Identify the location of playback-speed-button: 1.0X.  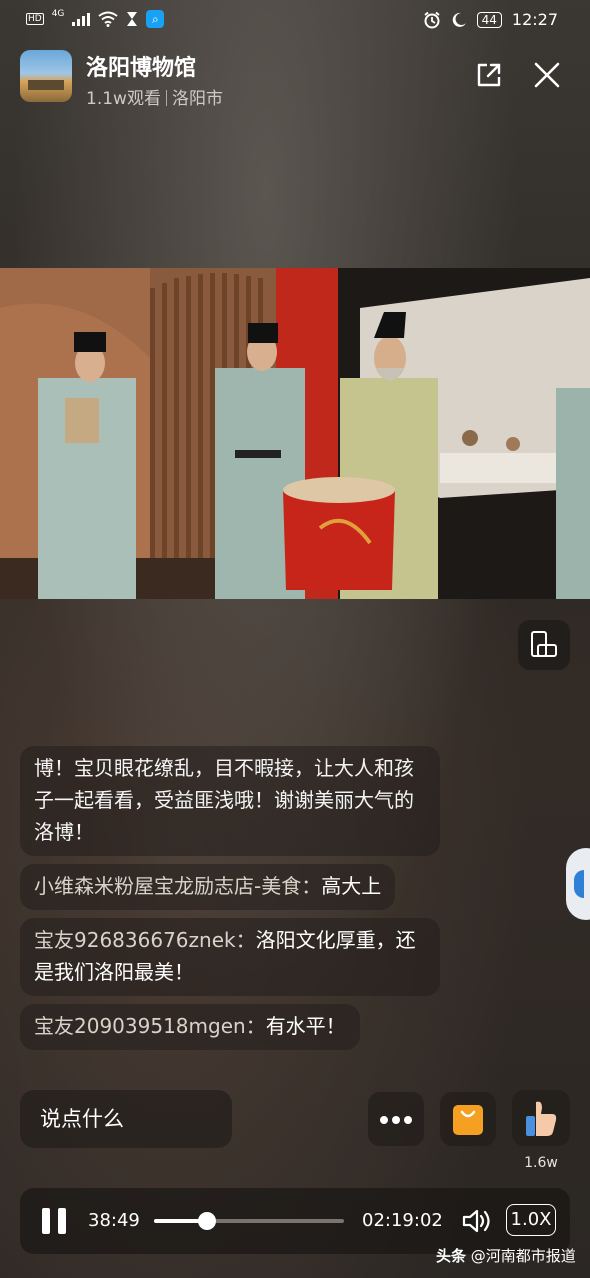
(531, 1220).